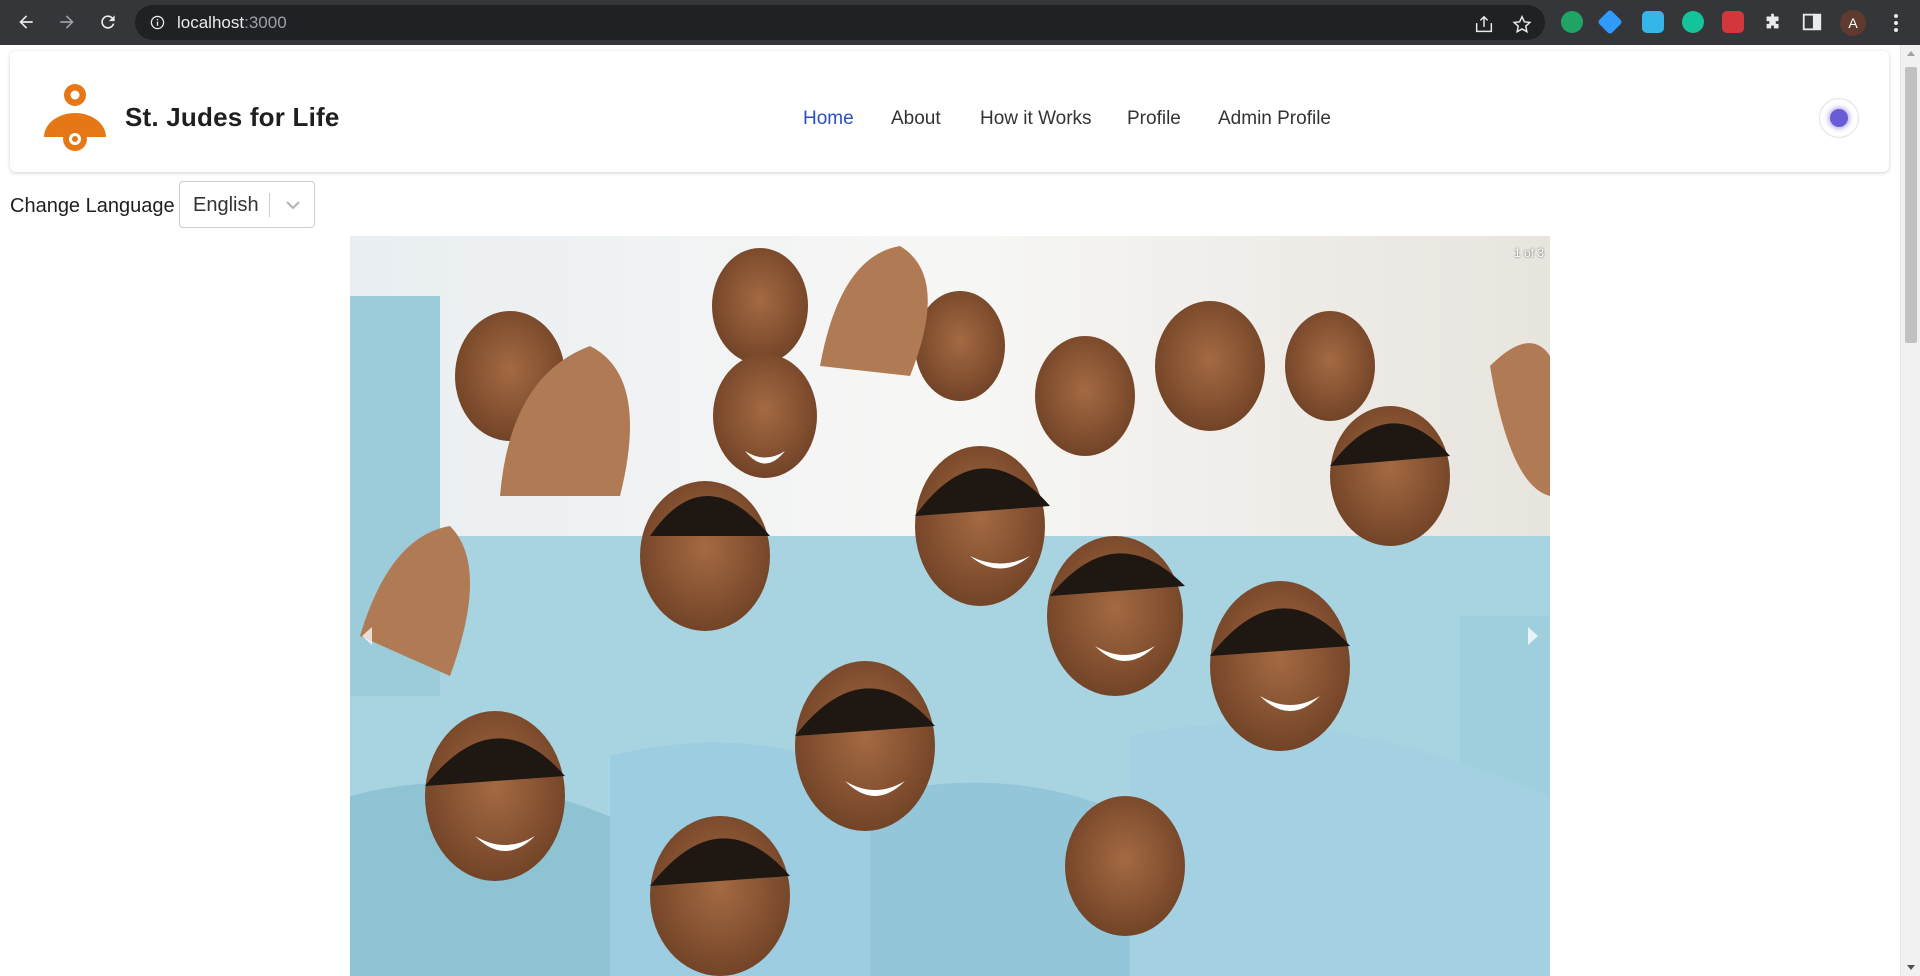  Describe the element at coordinates (828, 119) in the screenshot. I see `nav-link-home: Home` at that location.